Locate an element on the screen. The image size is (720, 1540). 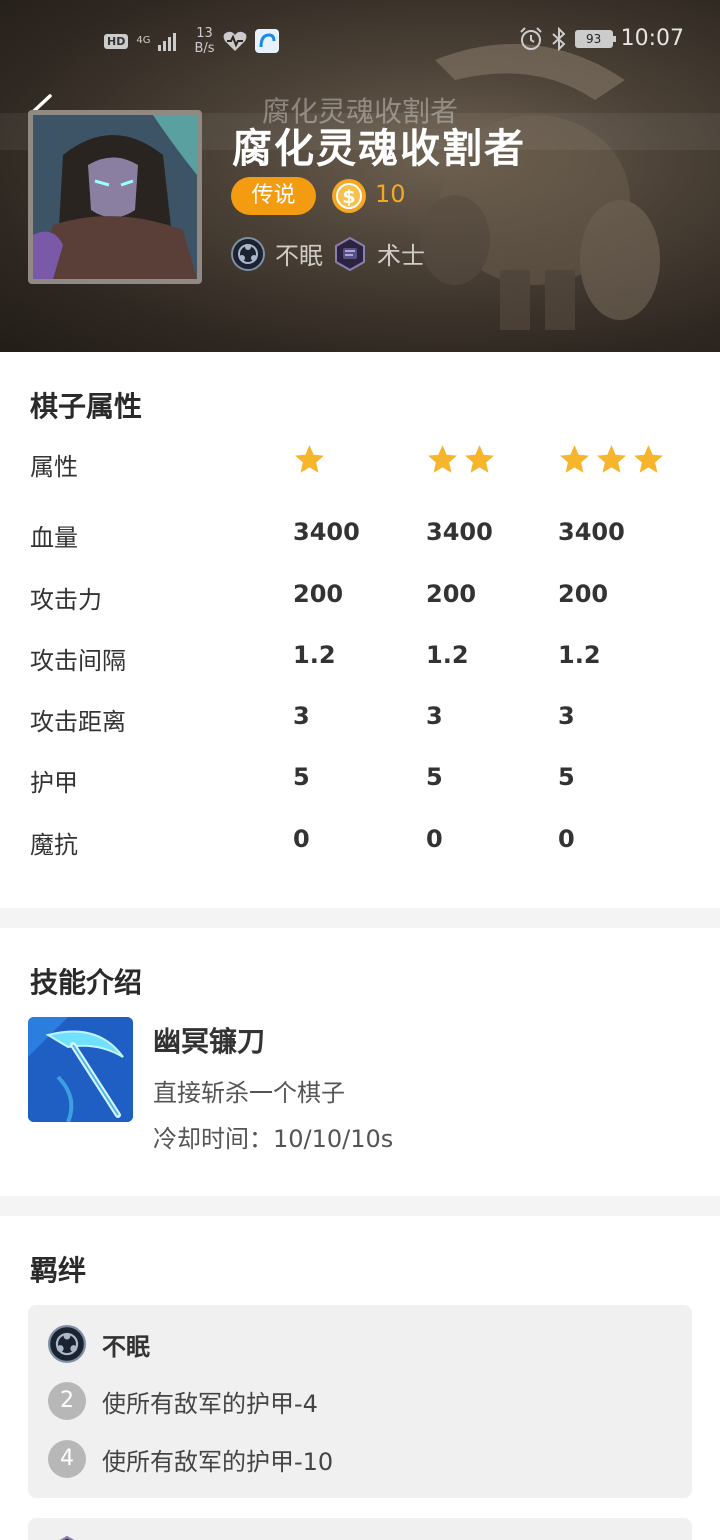
trait-list: 不眠 术士 is located at coordinates (333, 253).